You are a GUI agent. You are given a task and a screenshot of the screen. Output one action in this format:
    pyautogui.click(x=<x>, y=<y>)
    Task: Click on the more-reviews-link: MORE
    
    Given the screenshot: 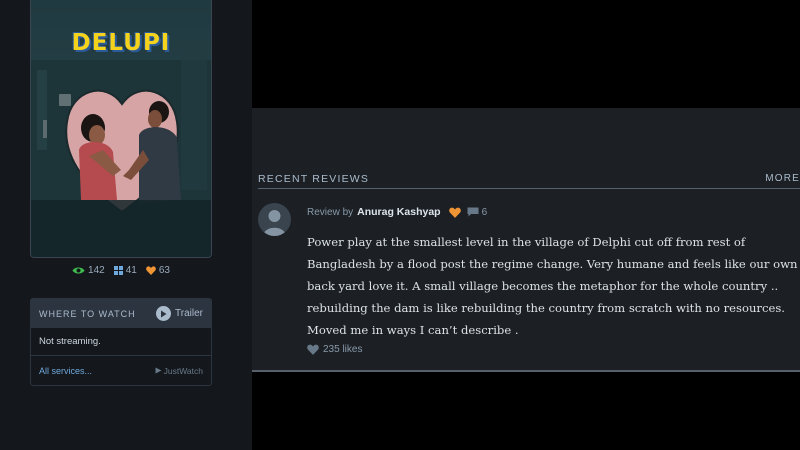 What is the action you would take?
    pyautogui.click(x=782, y=178)
    